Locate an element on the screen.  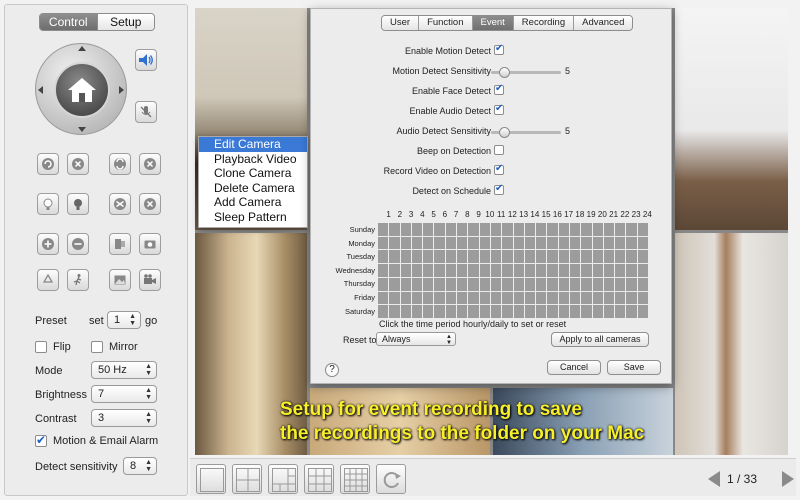
speaker-button is located at coordinates (146, 60).